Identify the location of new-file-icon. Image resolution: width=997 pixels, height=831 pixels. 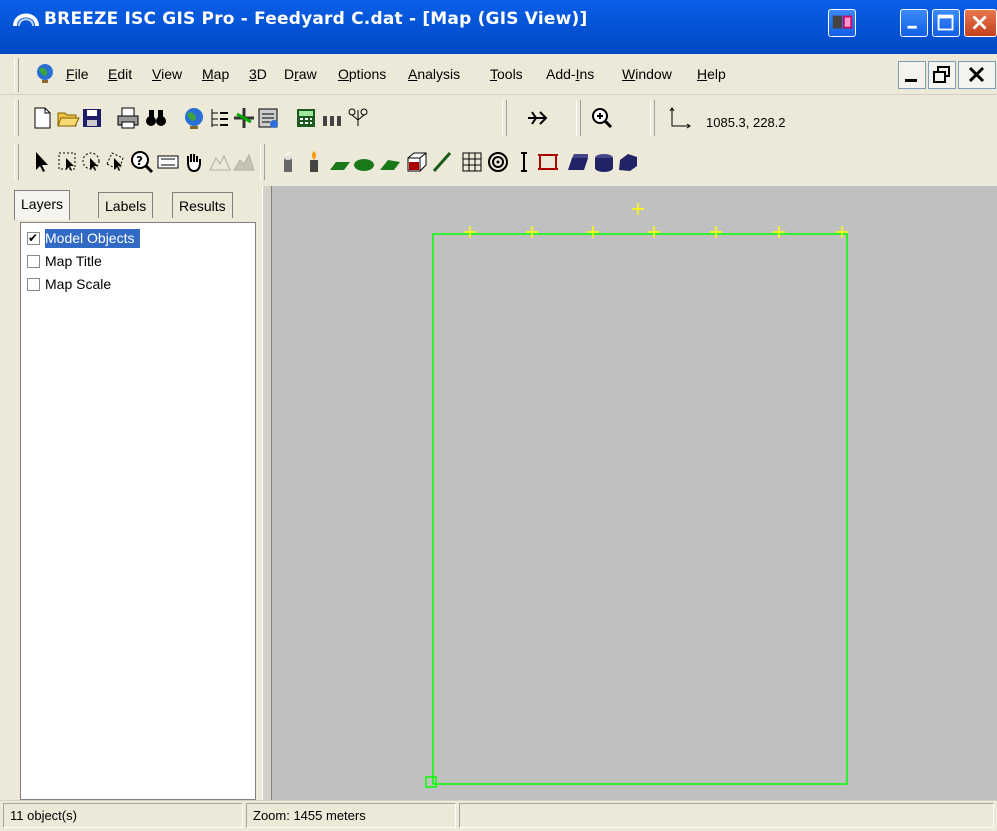
(42, 118).